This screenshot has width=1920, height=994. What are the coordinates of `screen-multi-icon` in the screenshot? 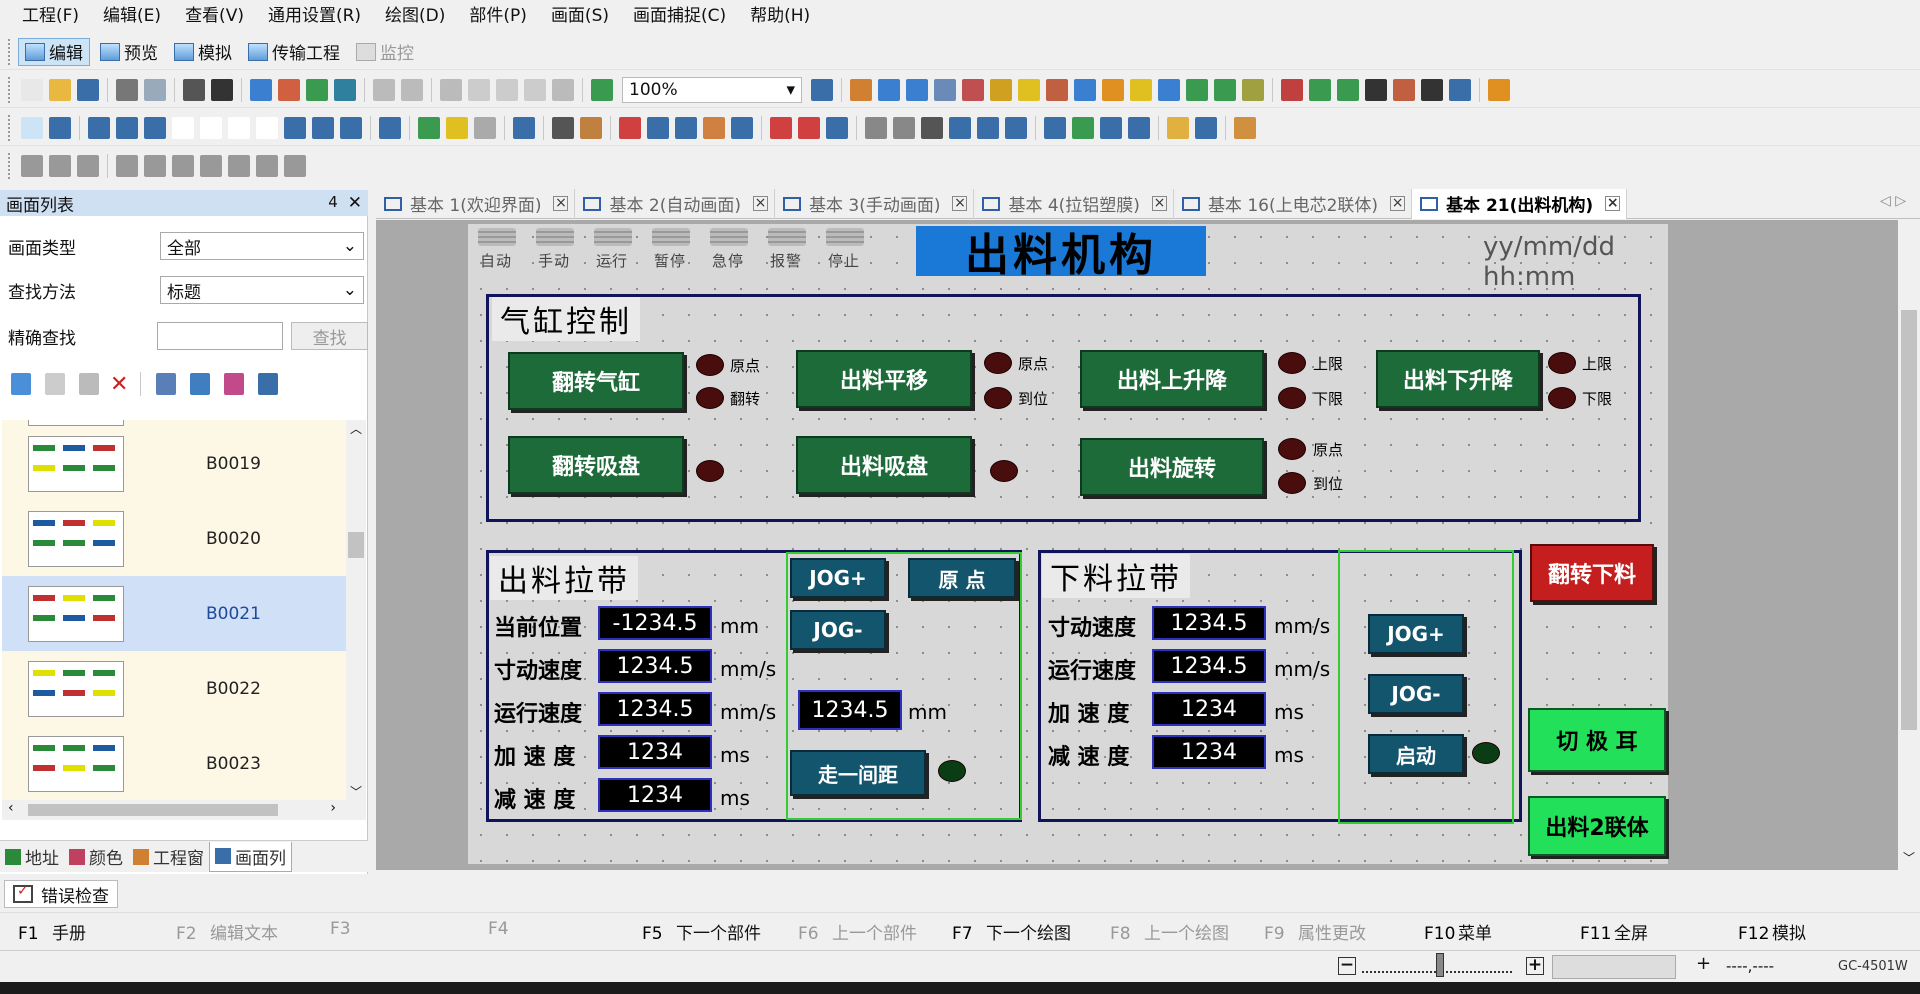 It's located at (234, 384).